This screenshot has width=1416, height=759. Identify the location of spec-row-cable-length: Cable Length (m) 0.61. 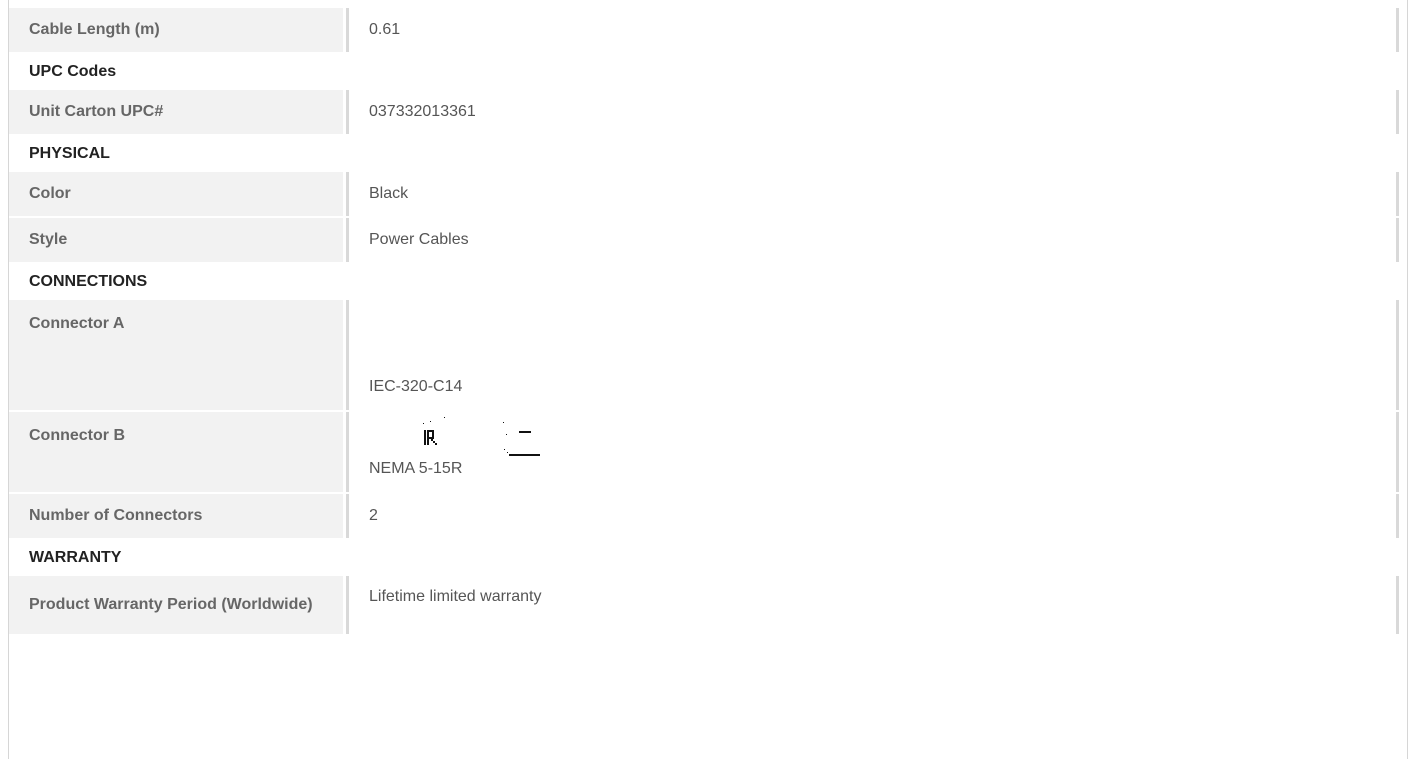
(708, 31).